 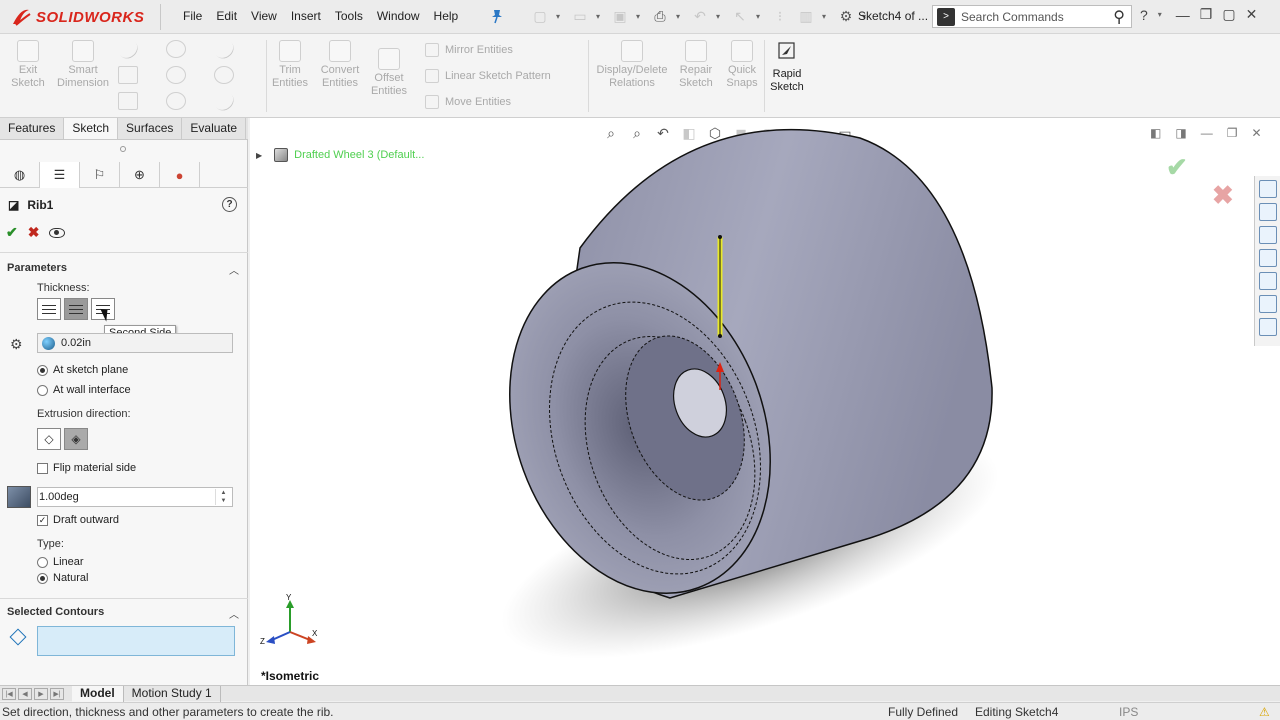 What do you see at coordinates (60, 562) in the screenshot?
I see `type-linear-option: Linear` at bounding box center [60, 562].